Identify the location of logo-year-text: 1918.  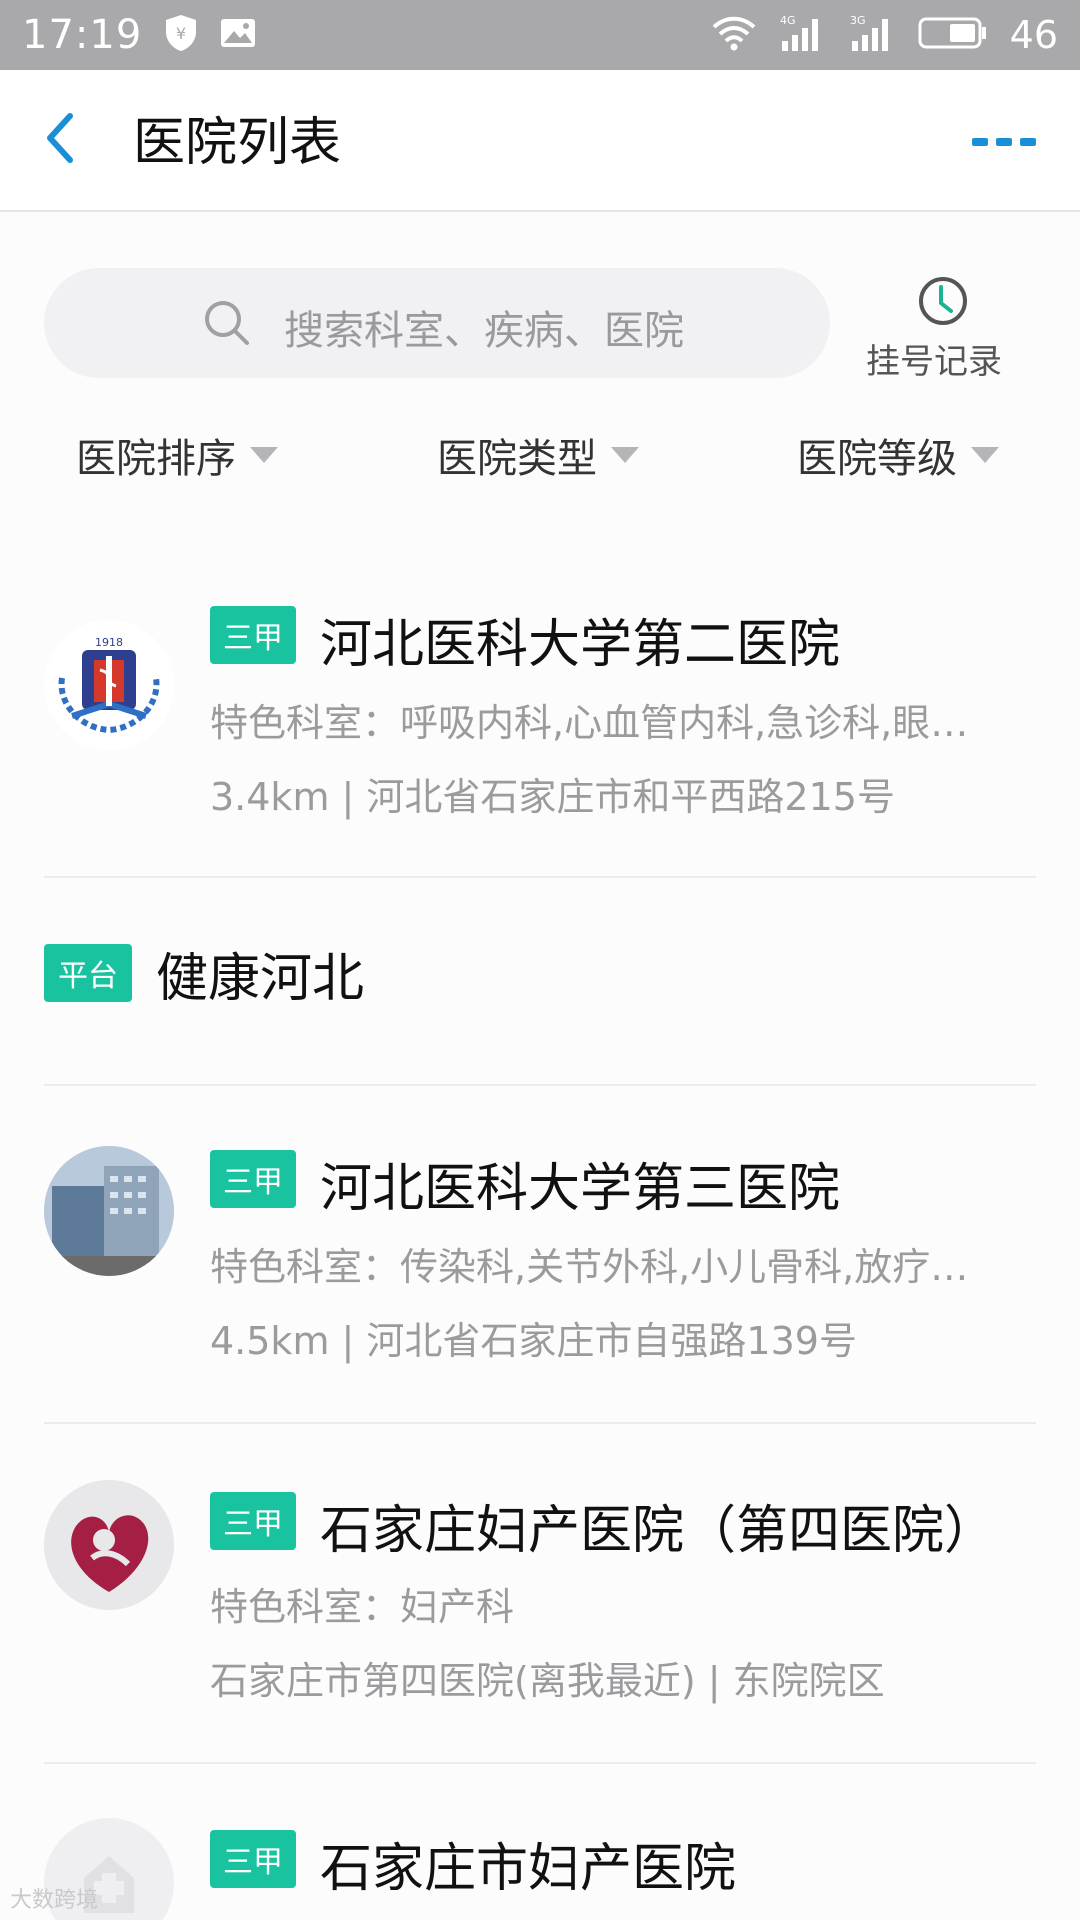
(109, 642).